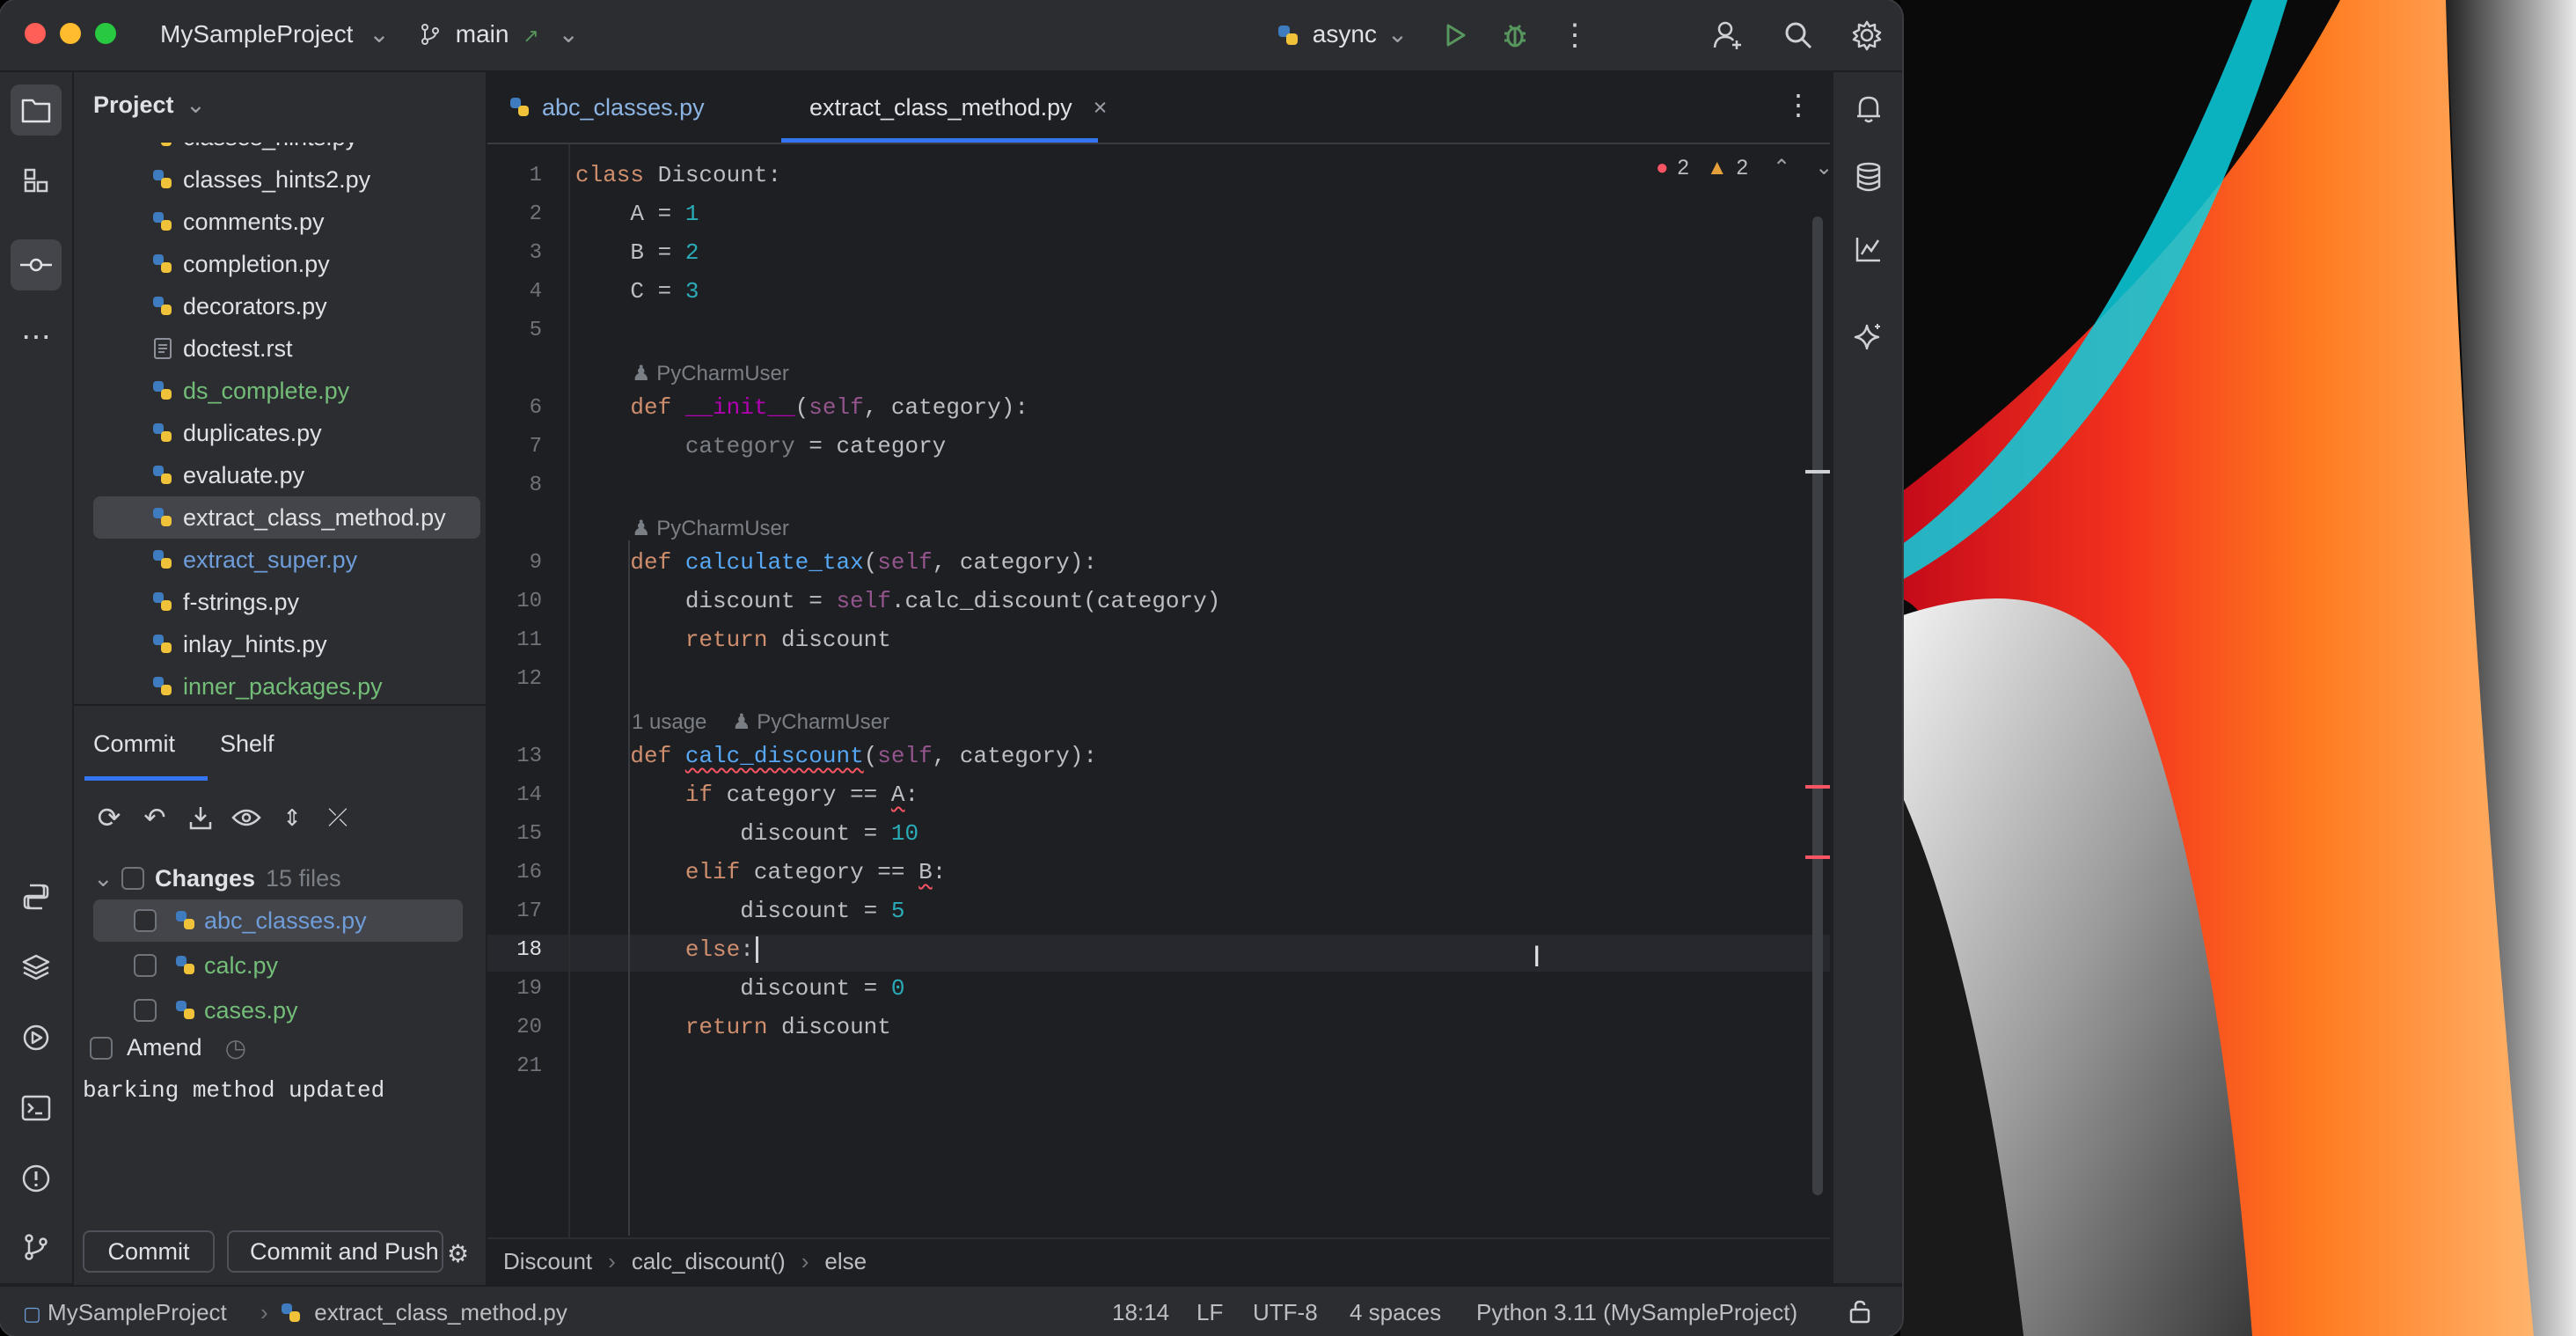 This screenshot has height=1336, width=2576. Describe the element at coordinates (278, 920) in the screenshot. I see `changed-file-item: abc_classes.py` at that location.